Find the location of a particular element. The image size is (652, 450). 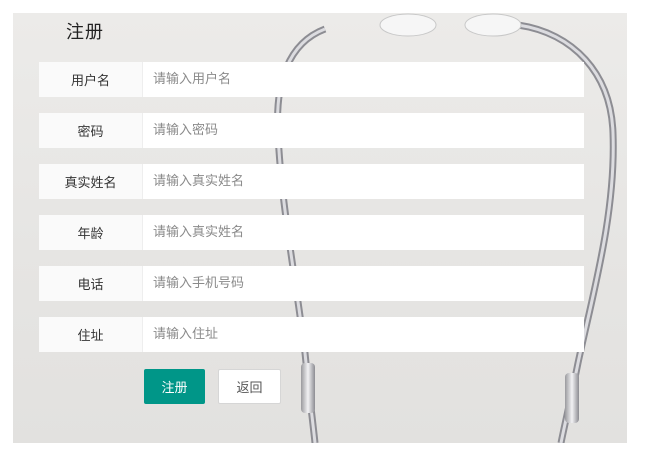

register-button: 注册 is located at coordinates (174, 386).